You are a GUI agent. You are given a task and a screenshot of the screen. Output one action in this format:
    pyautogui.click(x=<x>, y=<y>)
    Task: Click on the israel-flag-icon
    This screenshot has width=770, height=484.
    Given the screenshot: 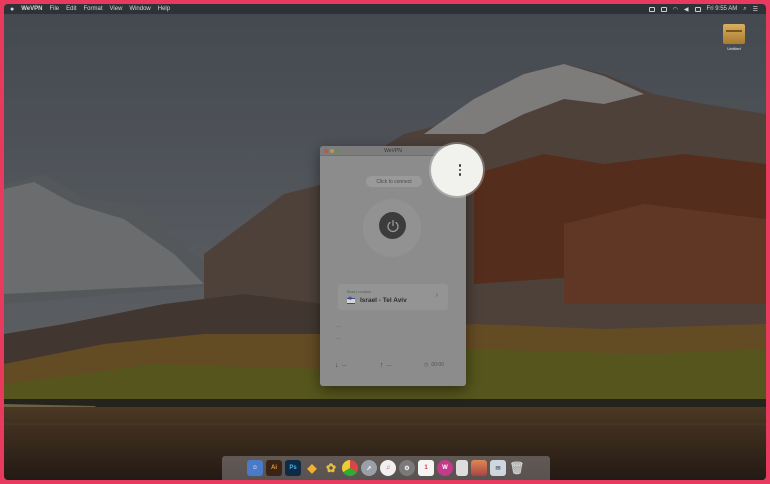 What is the action you would take?
    pyautogui.click(x=351, y=300)
    